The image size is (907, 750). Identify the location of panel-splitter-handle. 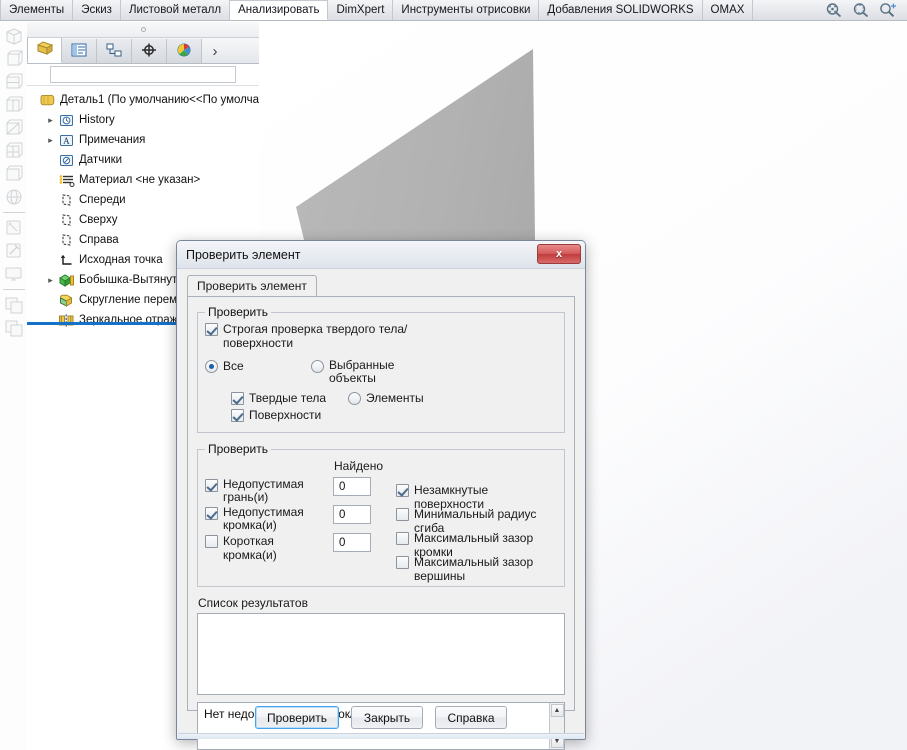
(143, 30).